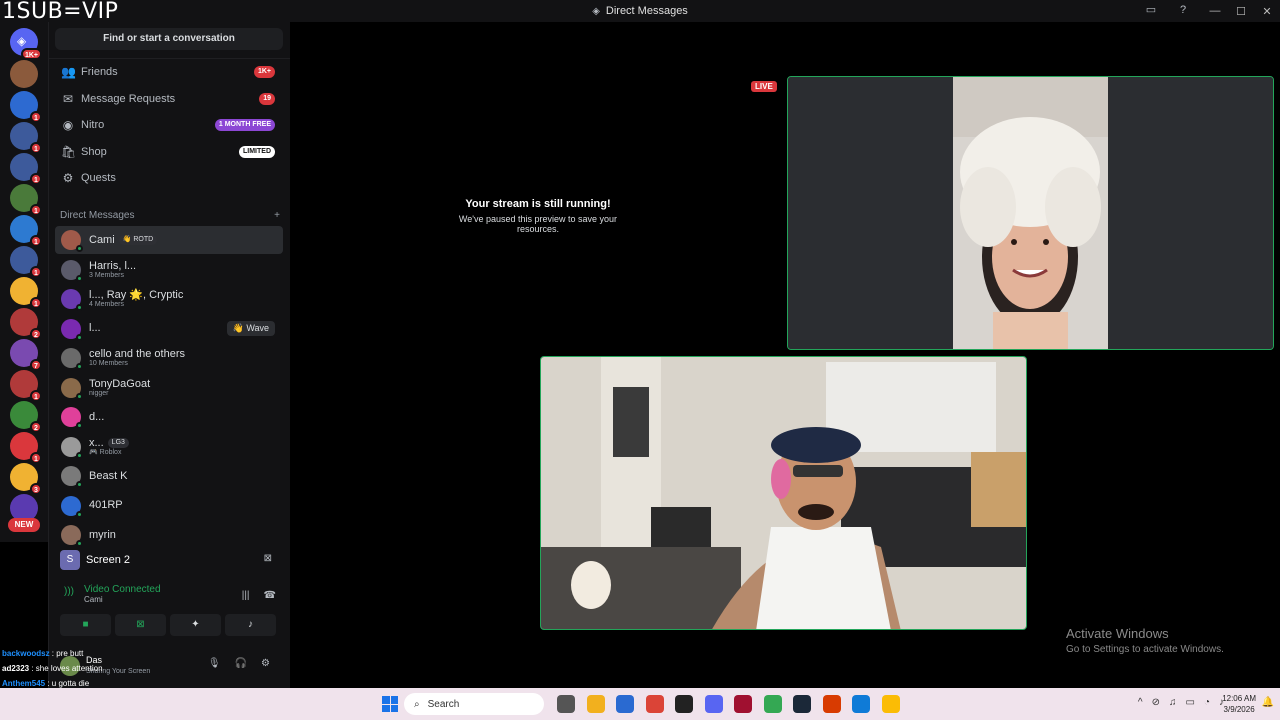 Image resolution: width=1280 pixels, height=720 pixels. What do you see at coordinates (640, 704) in the screenshot?
I see `taskbar: ⌕ Search ^ ⊘ ♫ ▭ ◔ ♪ 12:06 AM 3/9/2026 🔔` at bounding box center [640, 704].